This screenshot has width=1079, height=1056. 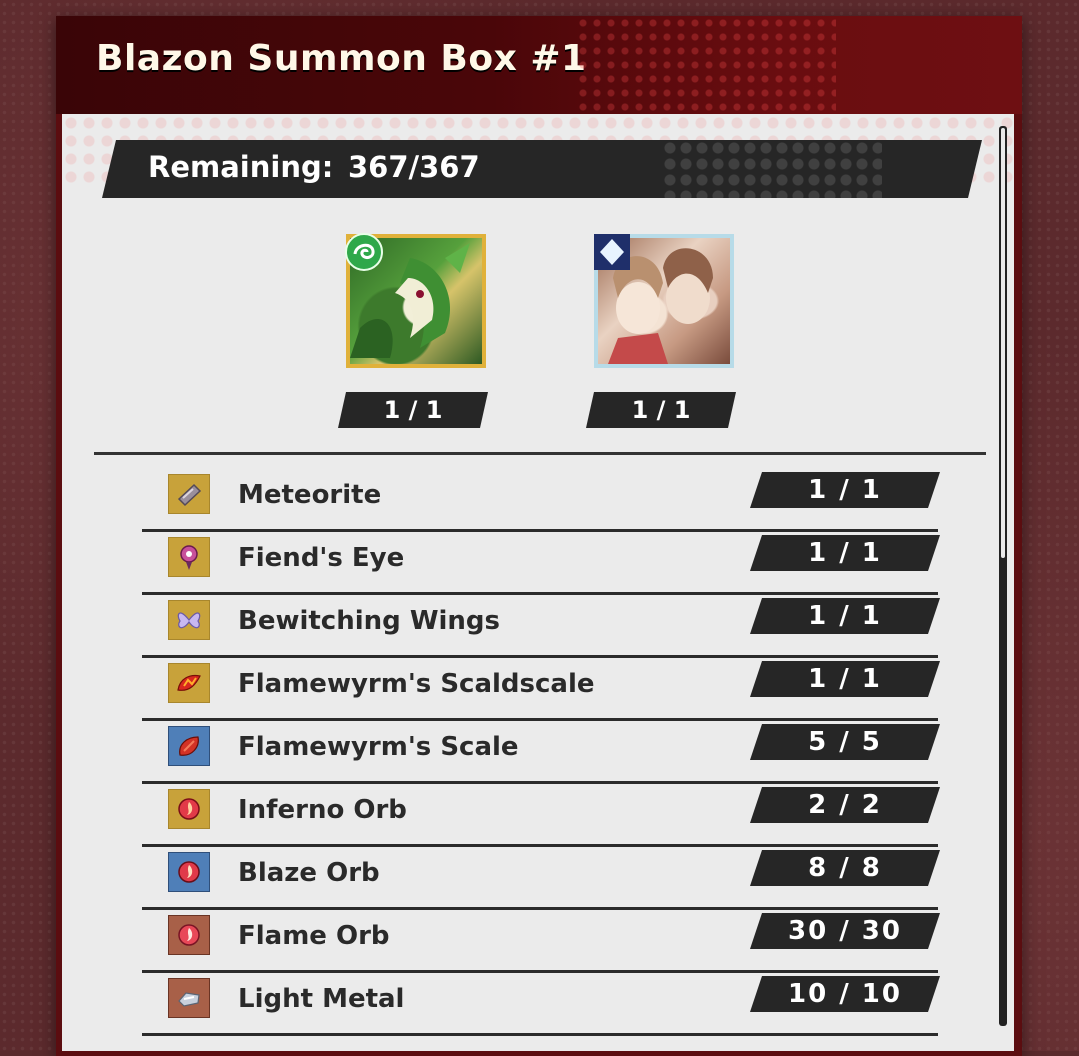 I want to click on list-item-meteorite: Meteorite 1 / 1, so click(x=540, y=499).